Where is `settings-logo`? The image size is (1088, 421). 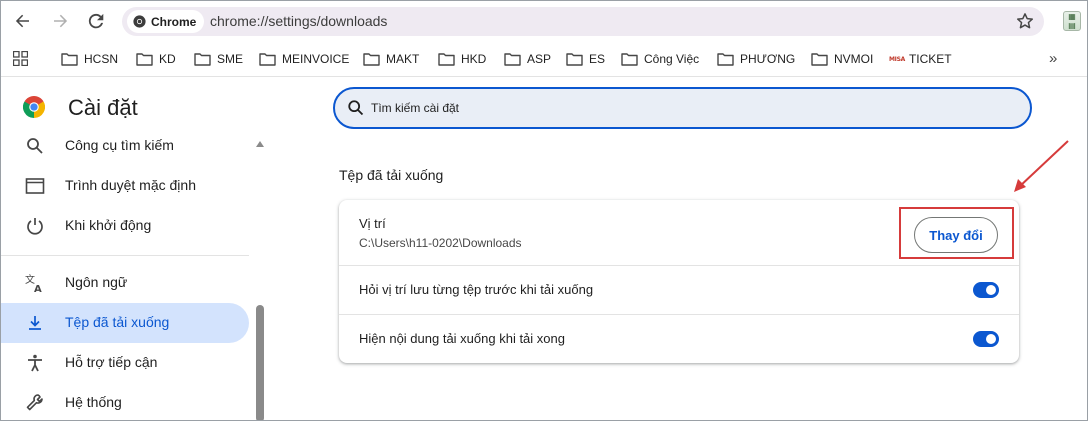 settings-logo is located at coordinates (34, 107).